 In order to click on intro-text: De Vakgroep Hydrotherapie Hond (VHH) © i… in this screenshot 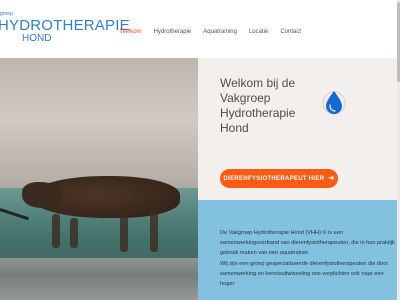, I will do `click(308, 258)`.